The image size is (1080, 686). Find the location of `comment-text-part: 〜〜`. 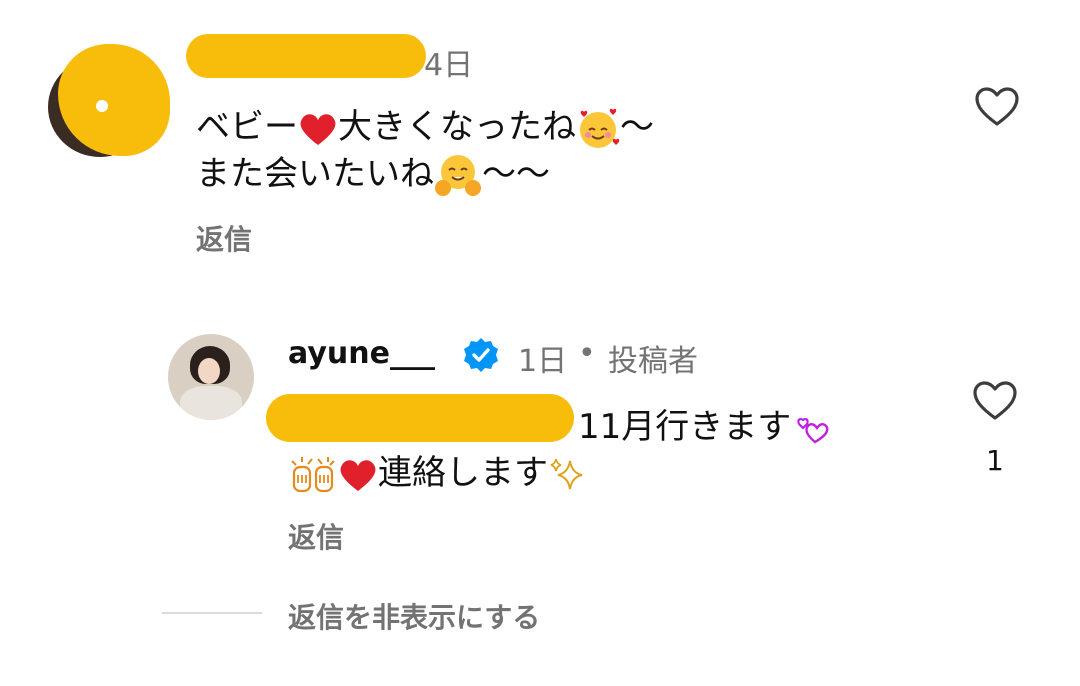

comment-text-part: 〜〜 is located at coordinates (516, 173).